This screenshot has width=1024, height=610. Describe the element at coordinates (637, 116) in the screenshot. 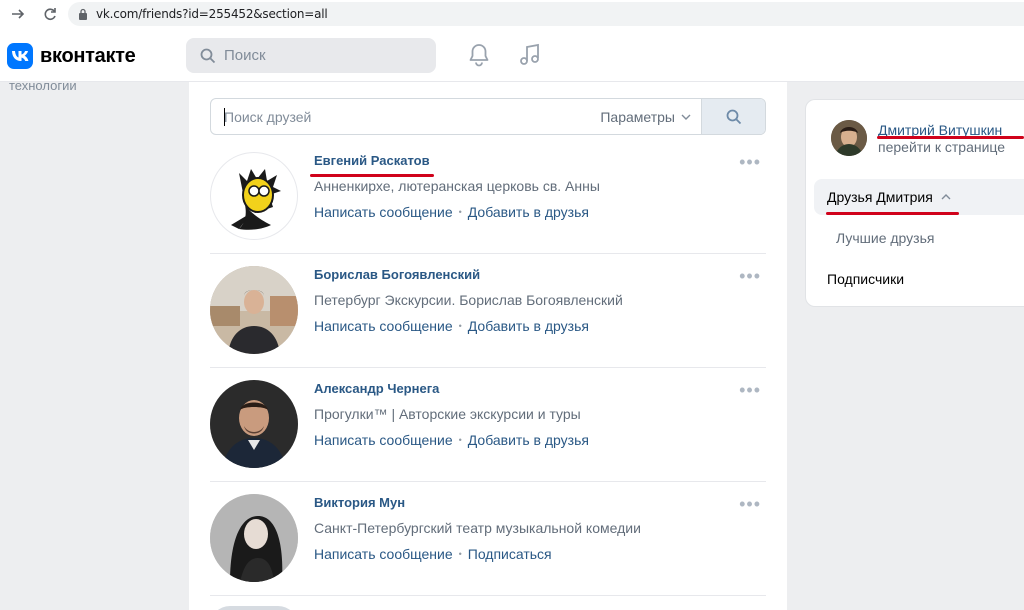

I see `parameters-label: Параметры` at that location.